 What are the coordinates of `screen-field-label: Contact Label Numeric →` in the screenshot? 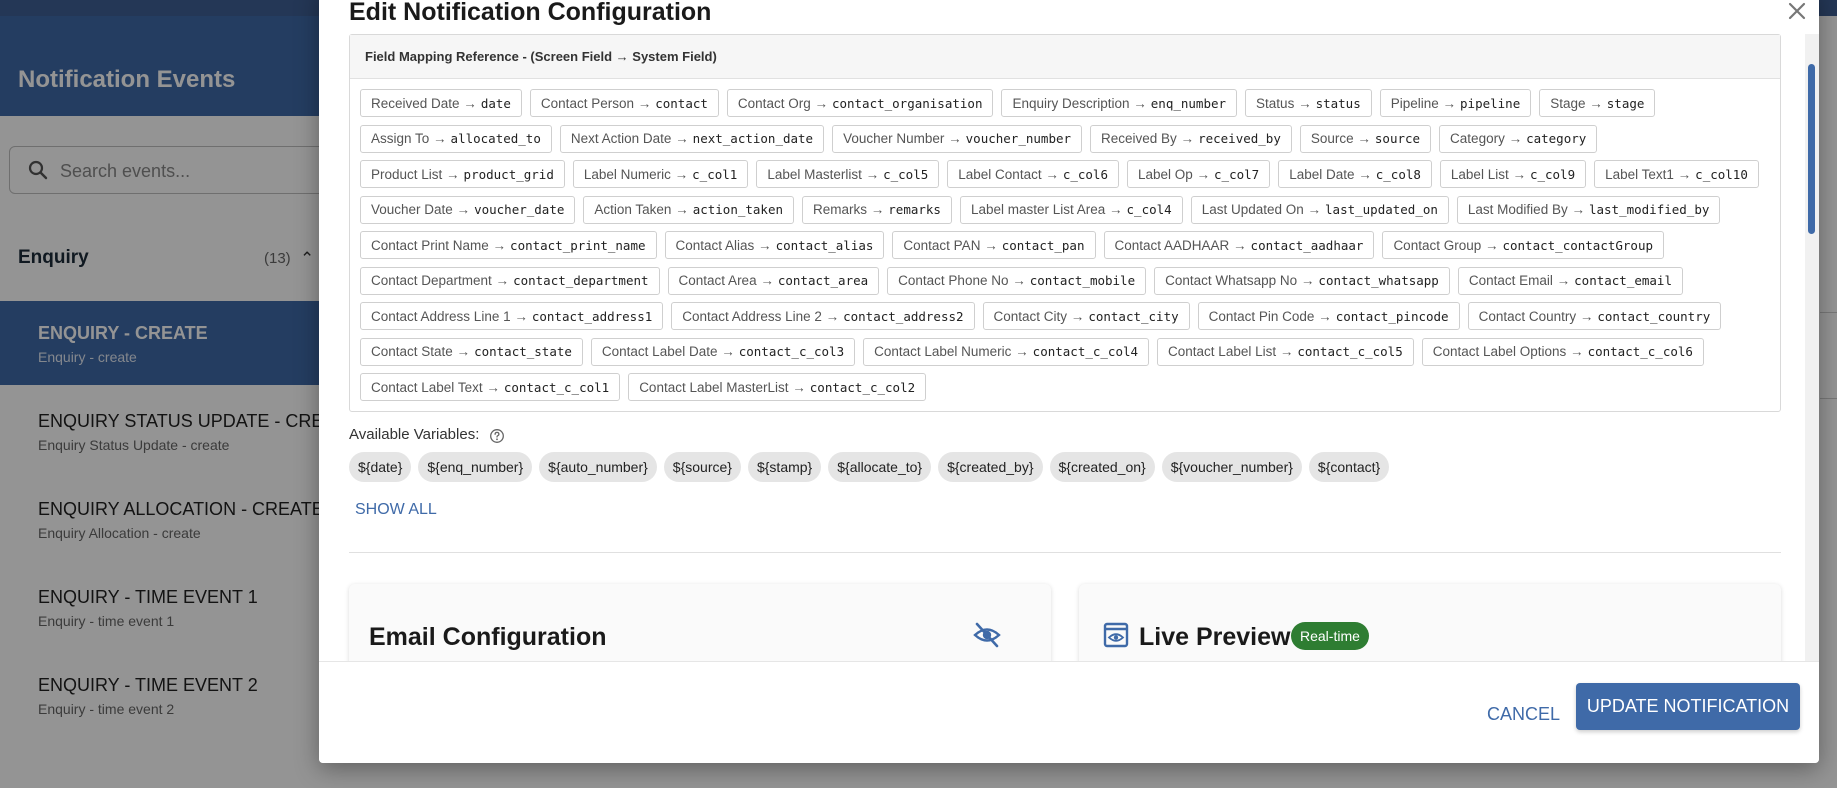 It's located at (951, 351).